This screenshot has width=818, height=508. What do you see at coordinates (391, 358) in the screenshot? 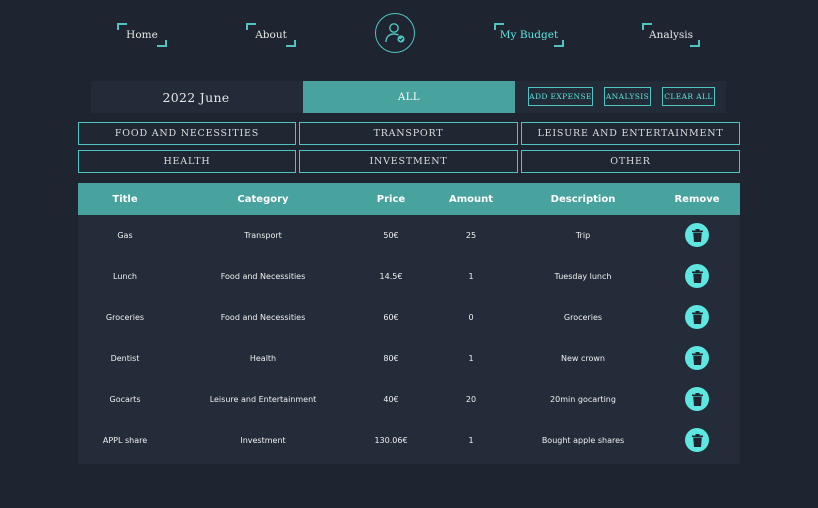
I see `cell-price: 80€` at bounding box center [391, 358].